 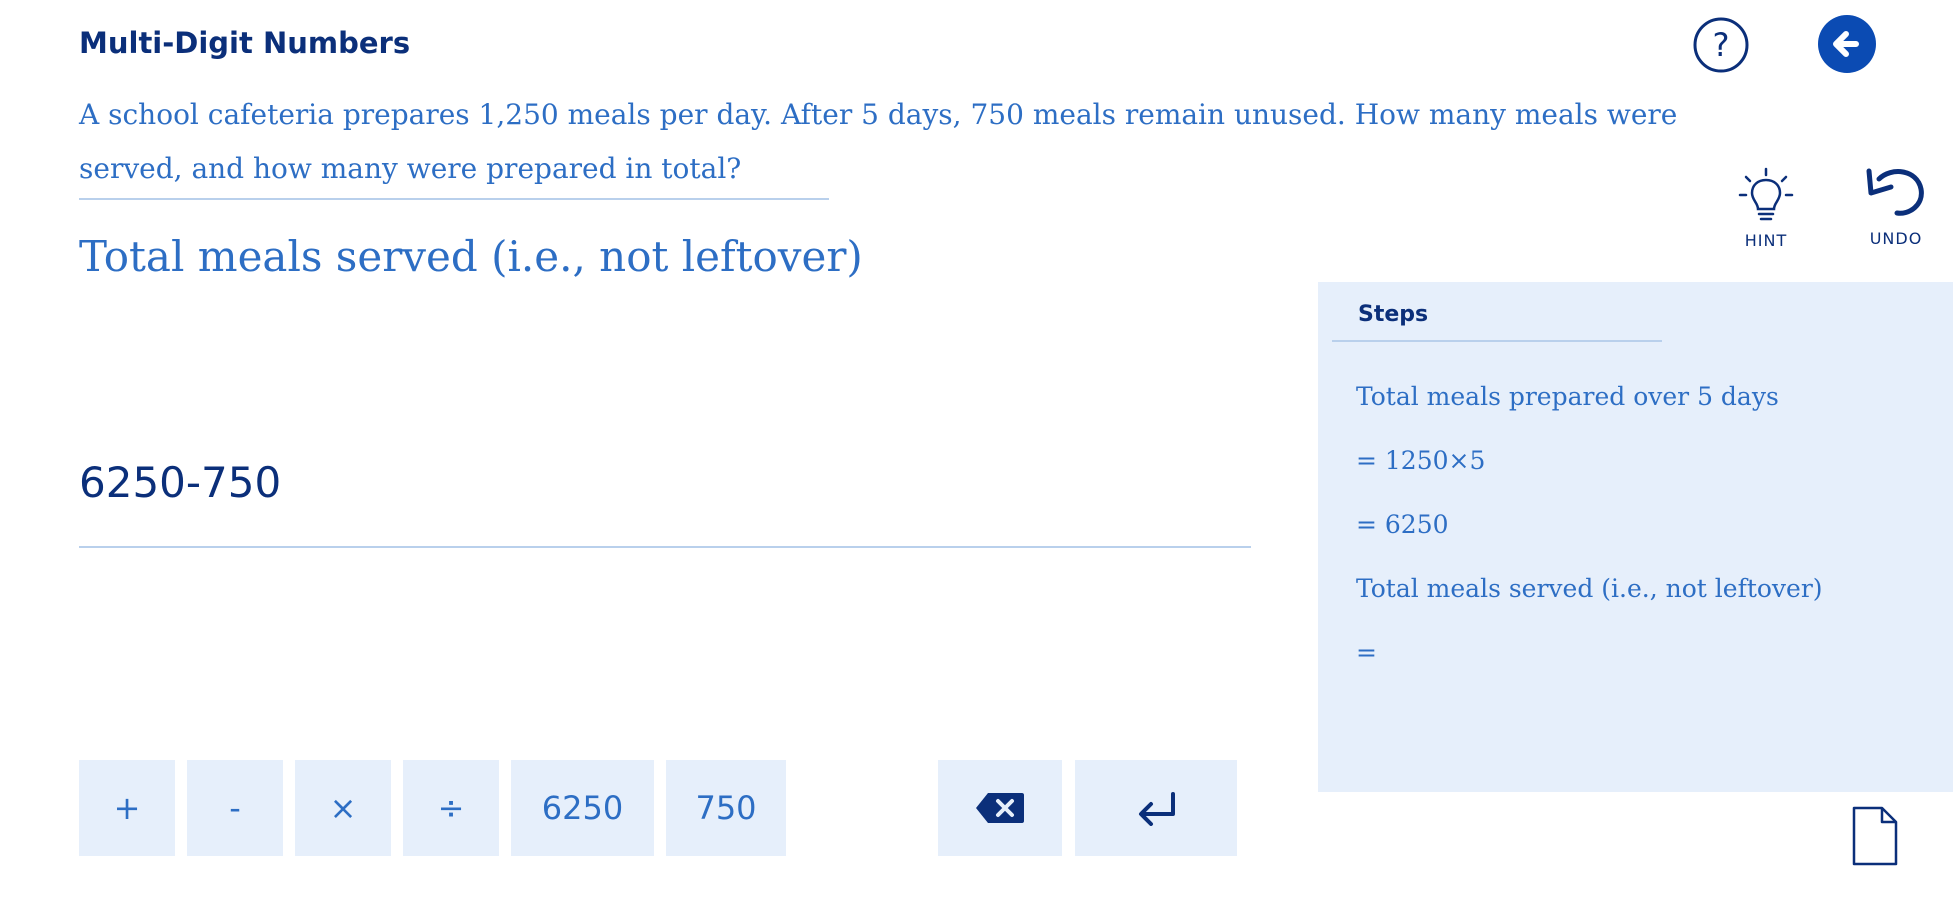 I want to click on backspace-button, so click(x=1000, y=808).